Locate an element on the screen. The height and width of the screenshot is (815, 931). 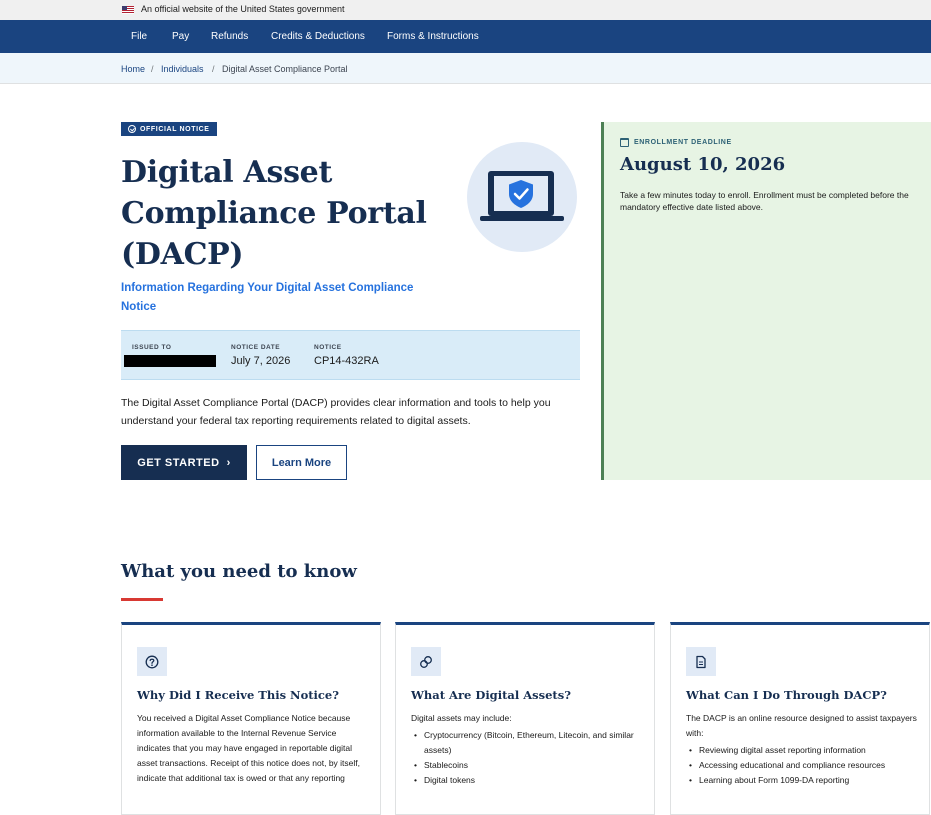
shield-check-icon is located at coordinates (132, 129).